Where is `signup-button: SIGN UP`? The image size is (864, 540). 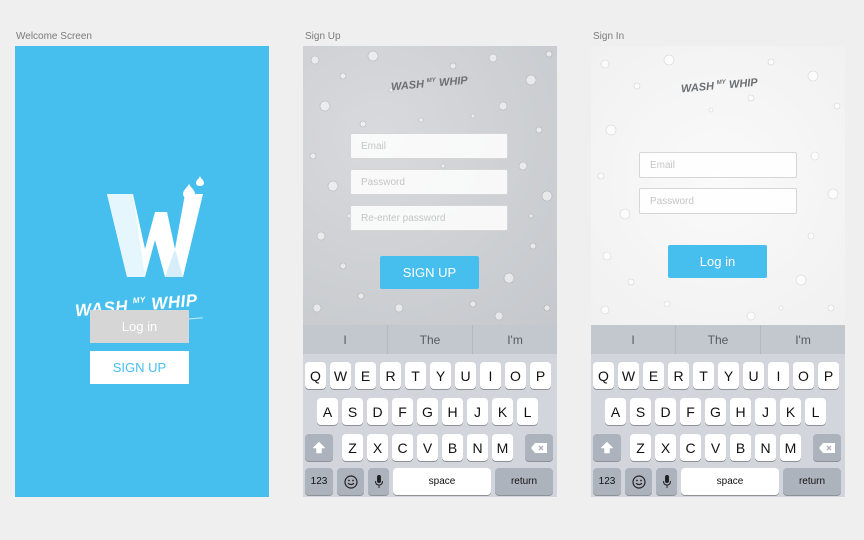 signup-button: SIGN UP is located at coordinates (139, 367).